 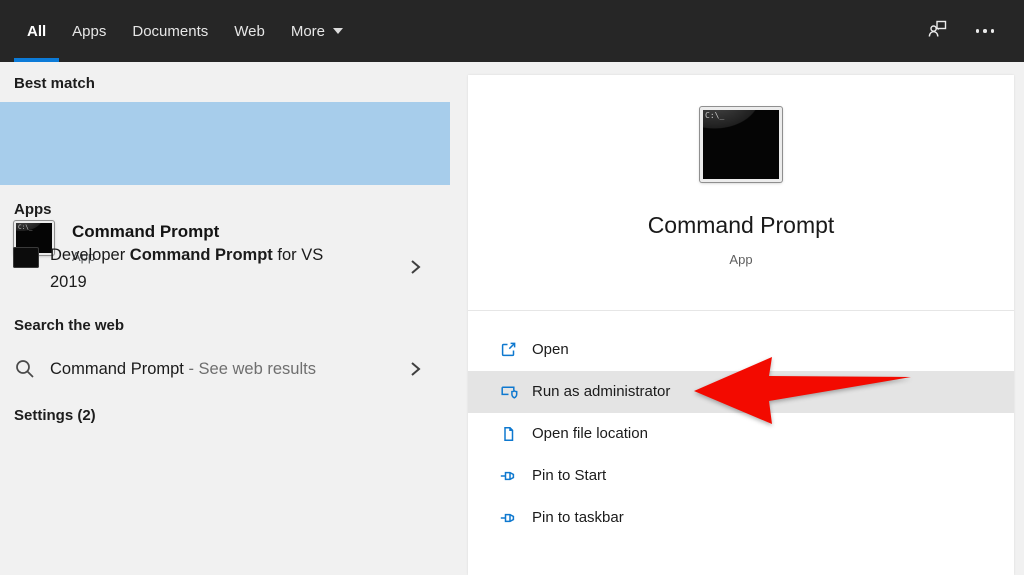 I want to click on action-pin-to-taskbar: Pin to taskbar, so click(x=741, y=518).